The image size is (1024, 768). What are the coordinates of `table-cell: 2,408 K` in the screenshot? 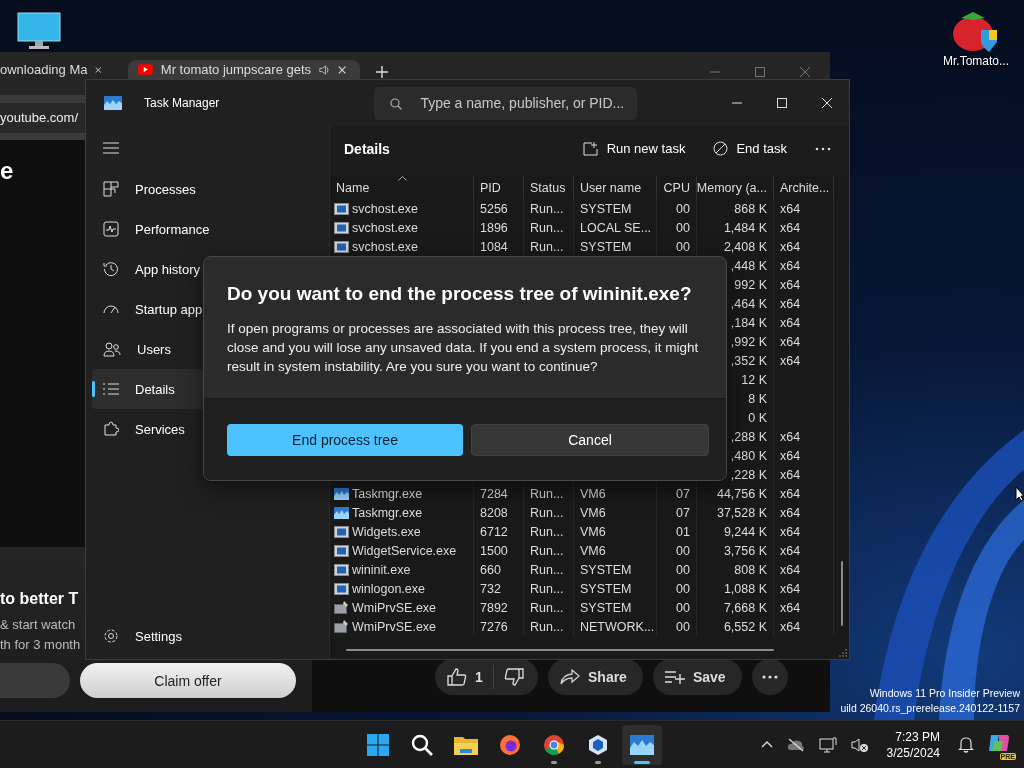 It's located at (745, 246).